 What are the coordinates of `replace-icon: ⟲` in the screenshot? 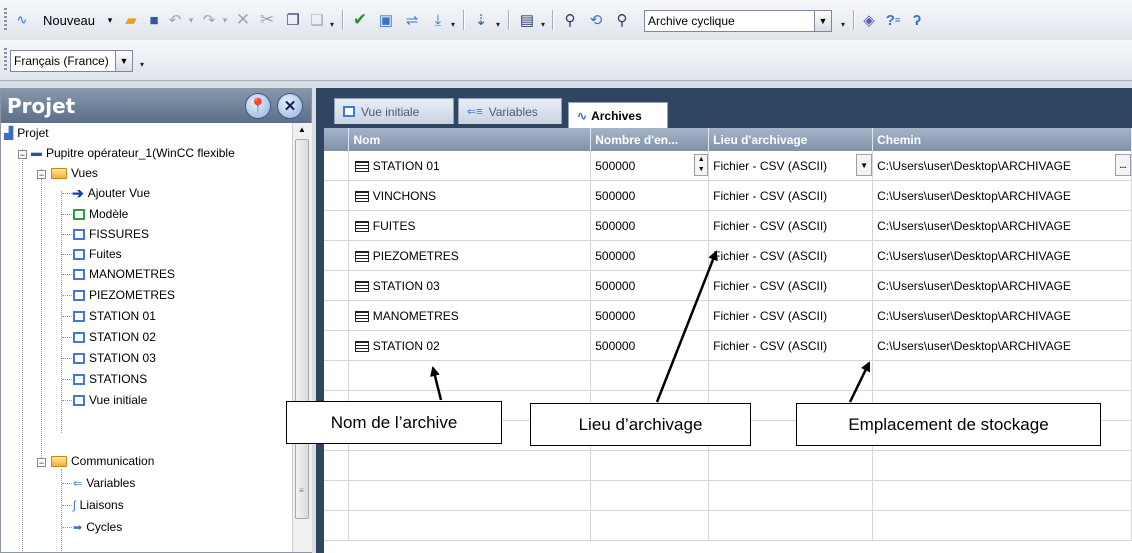 It's located at (596, 20).